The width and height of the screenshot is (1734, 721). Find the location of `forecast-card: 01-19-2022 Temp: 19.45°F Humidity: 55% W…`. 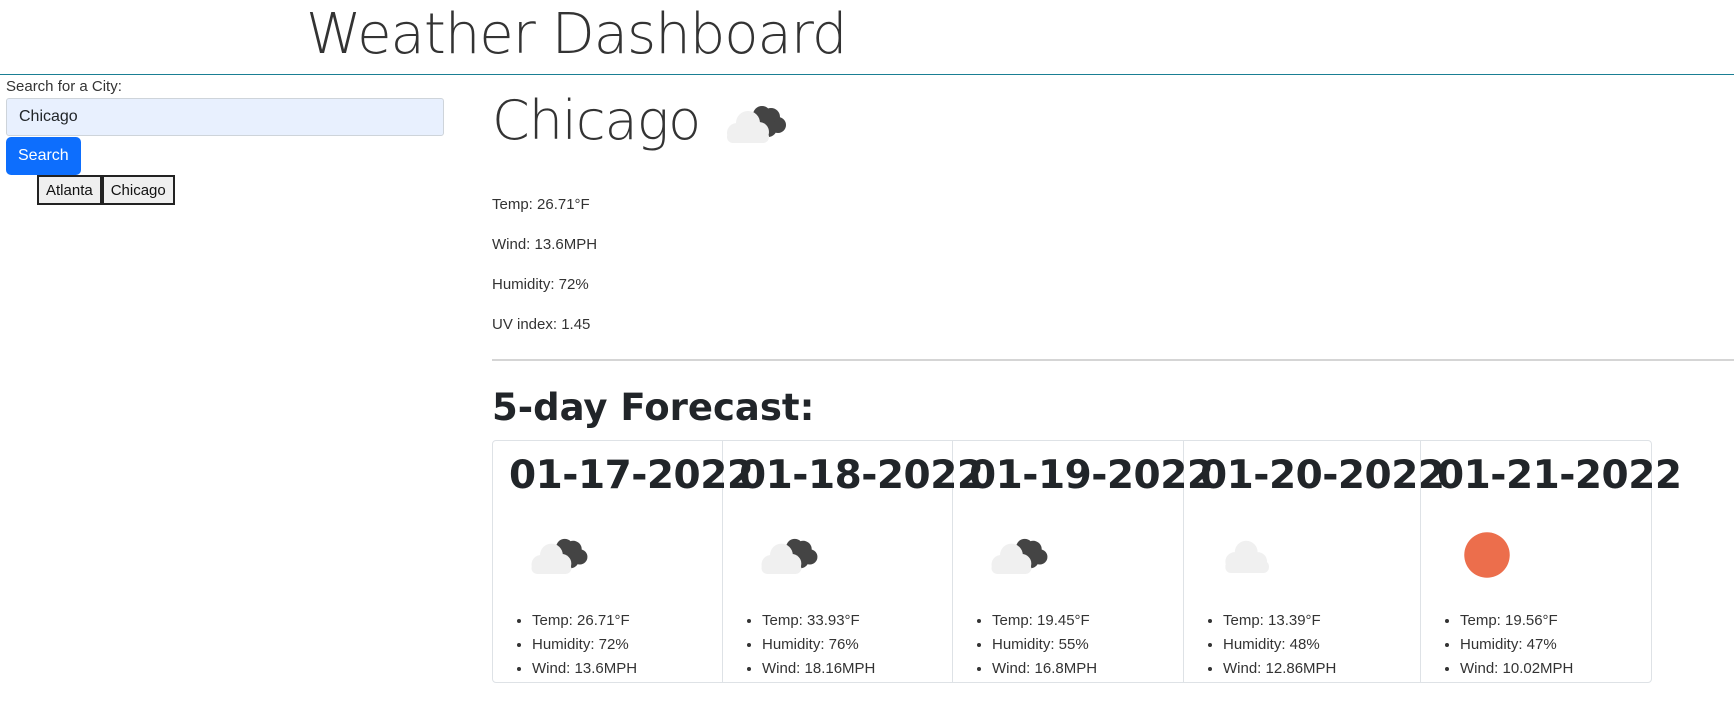

forecast-card: 01-19-2022 Temp: 19.45°F Humidity: 55% W… is located at coordinates (1083, 561).